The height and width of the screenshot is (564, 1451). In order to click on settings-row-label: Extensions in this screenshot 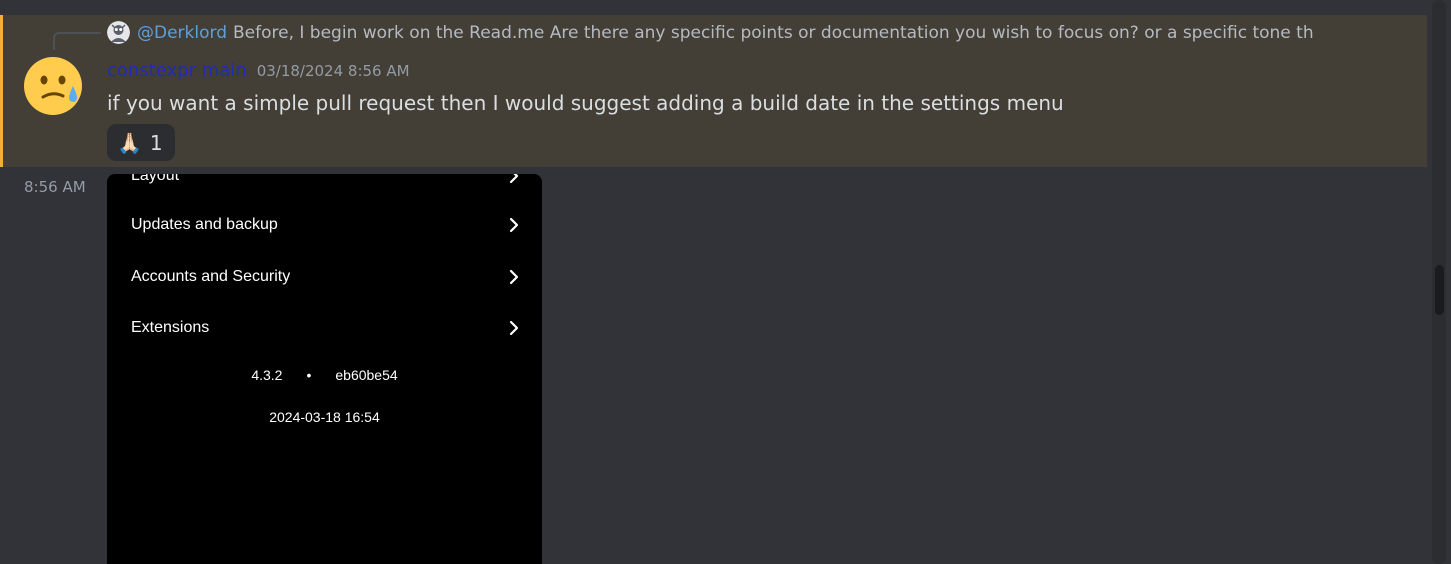, I will do `click(170, 327)`.